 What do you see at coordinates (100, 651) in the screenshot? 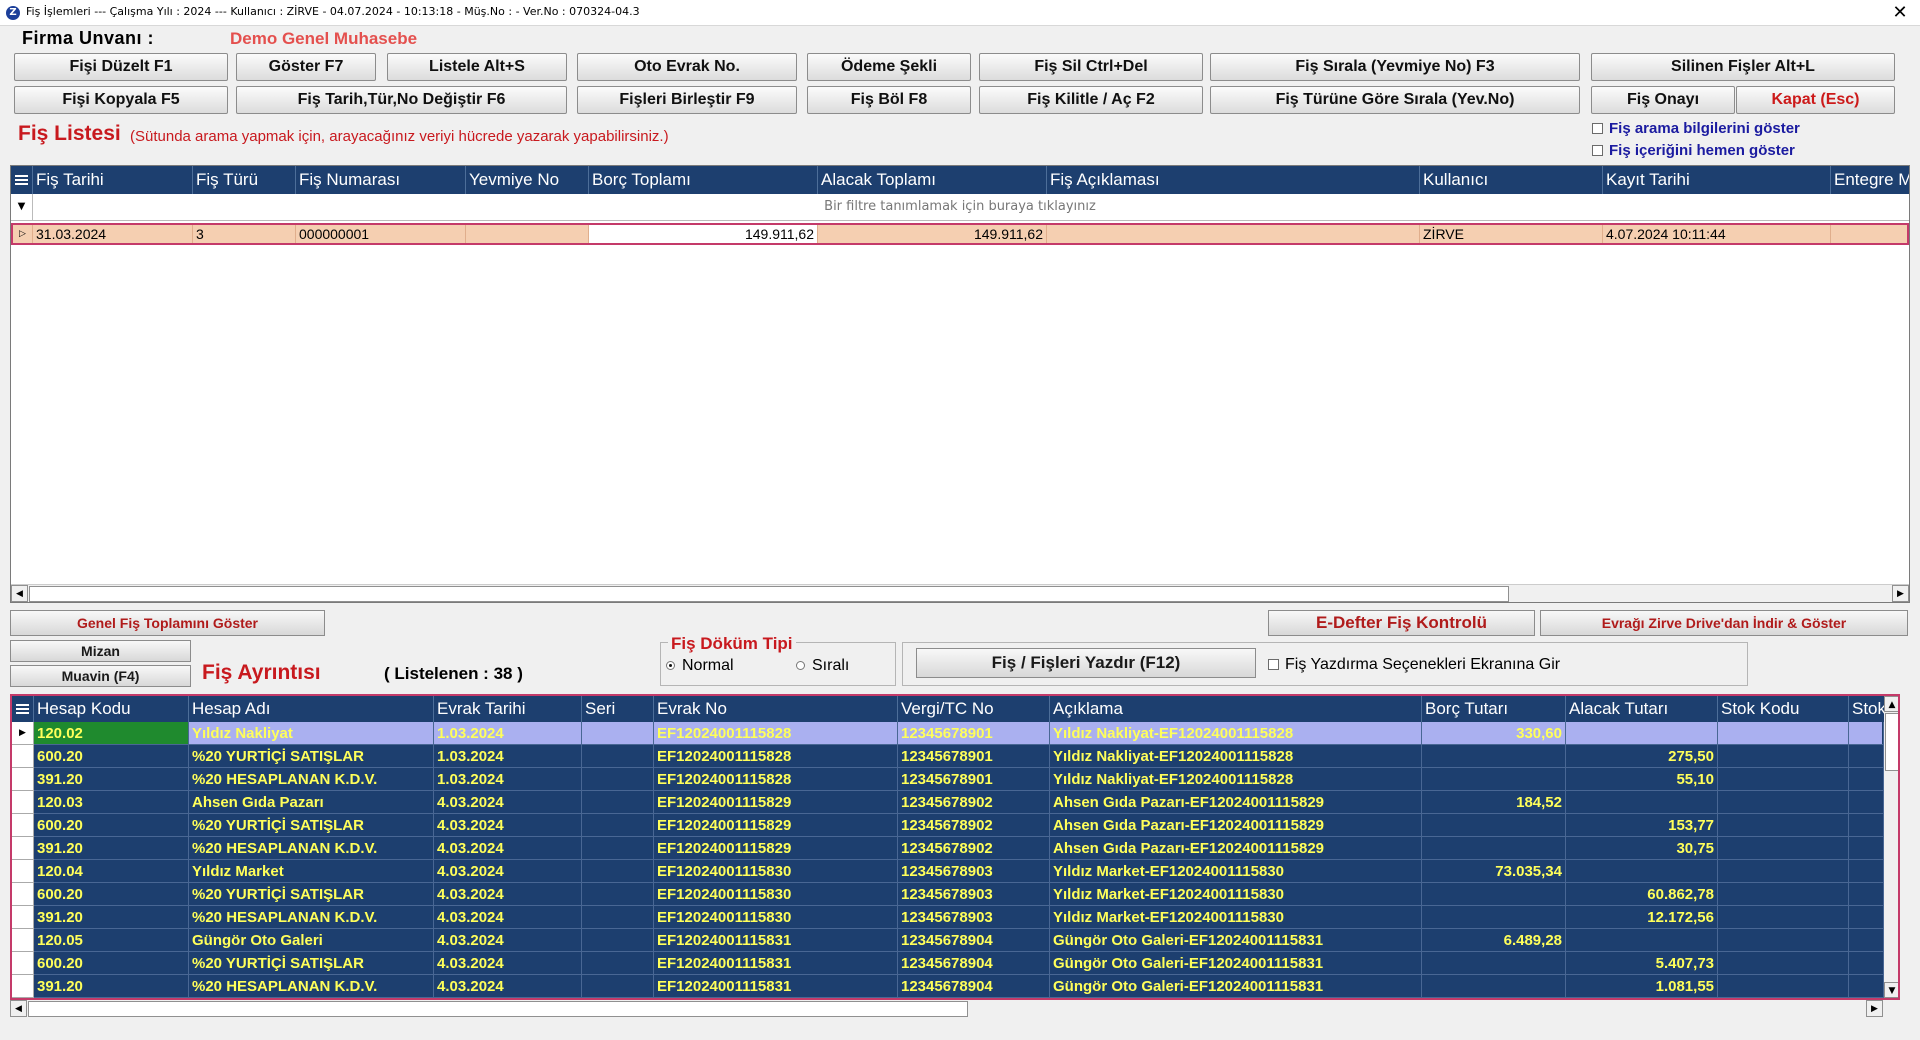
I see `mizan-button: Mizan` at bounding box center [100, 651].